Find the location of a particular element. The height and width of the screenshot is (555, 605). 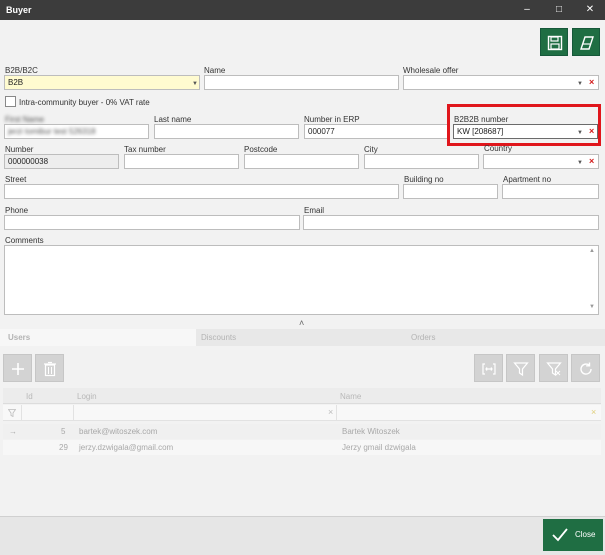

save-button is located at coordinates (554, 42).